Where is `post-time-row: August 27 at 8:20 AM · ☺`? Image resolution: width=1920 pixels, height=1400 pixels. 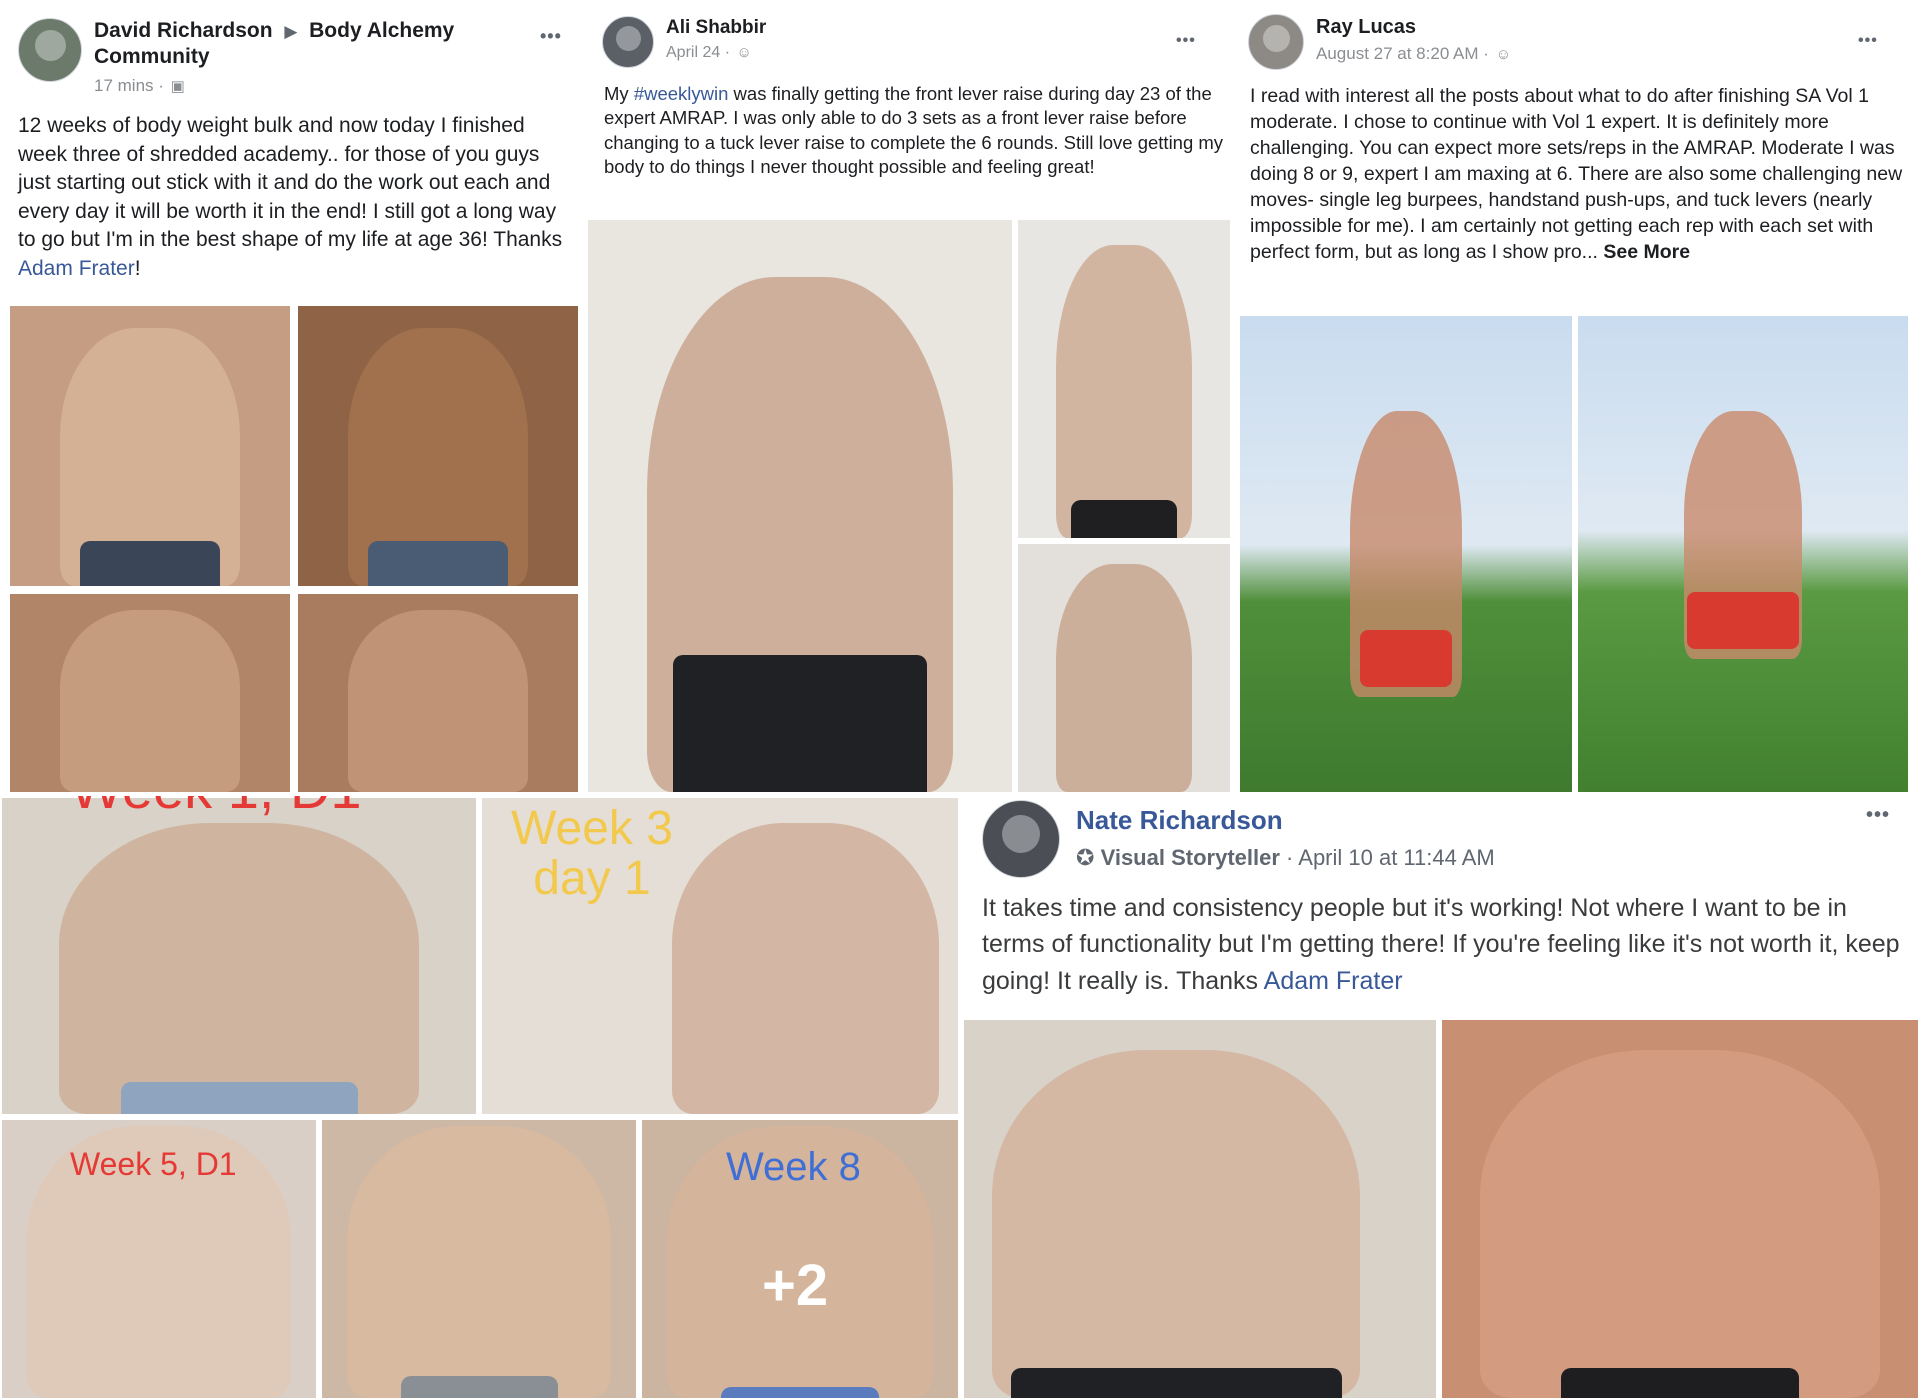 post-time-row: August 27 at 8:20 AM · ☺ is located at coordinates (1413, 54).